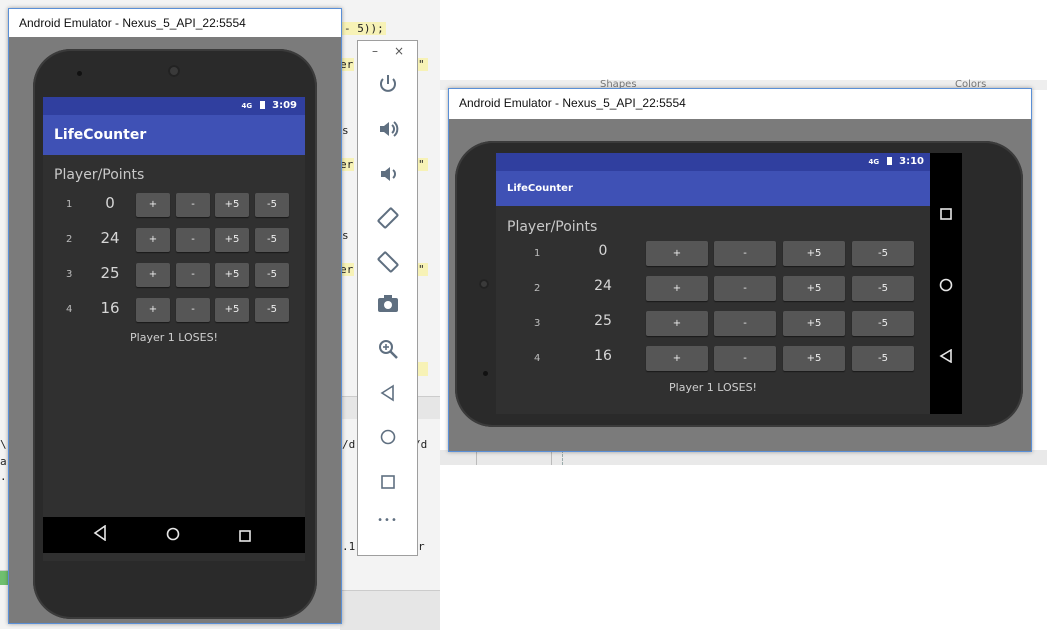  Describe the element at coordinates (349, 444) in the screenshot. I see `code-fragment: /d` at that location.